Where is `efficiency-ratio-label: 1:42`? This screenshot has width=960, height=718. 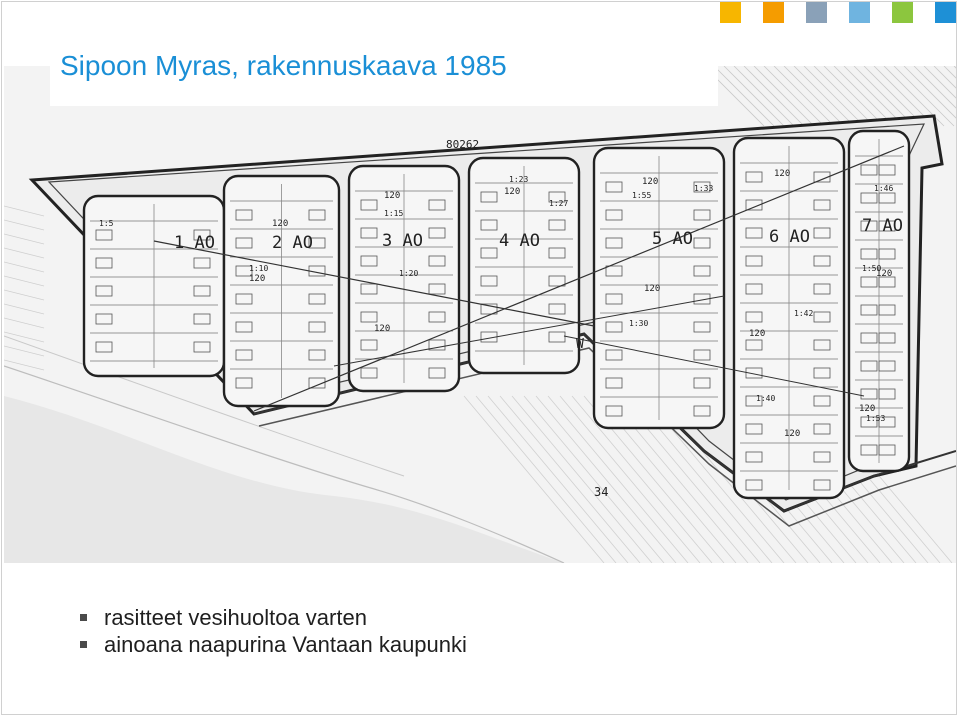 efficiency-ratio-label: 1:42 is located at coordinates (803, 313).